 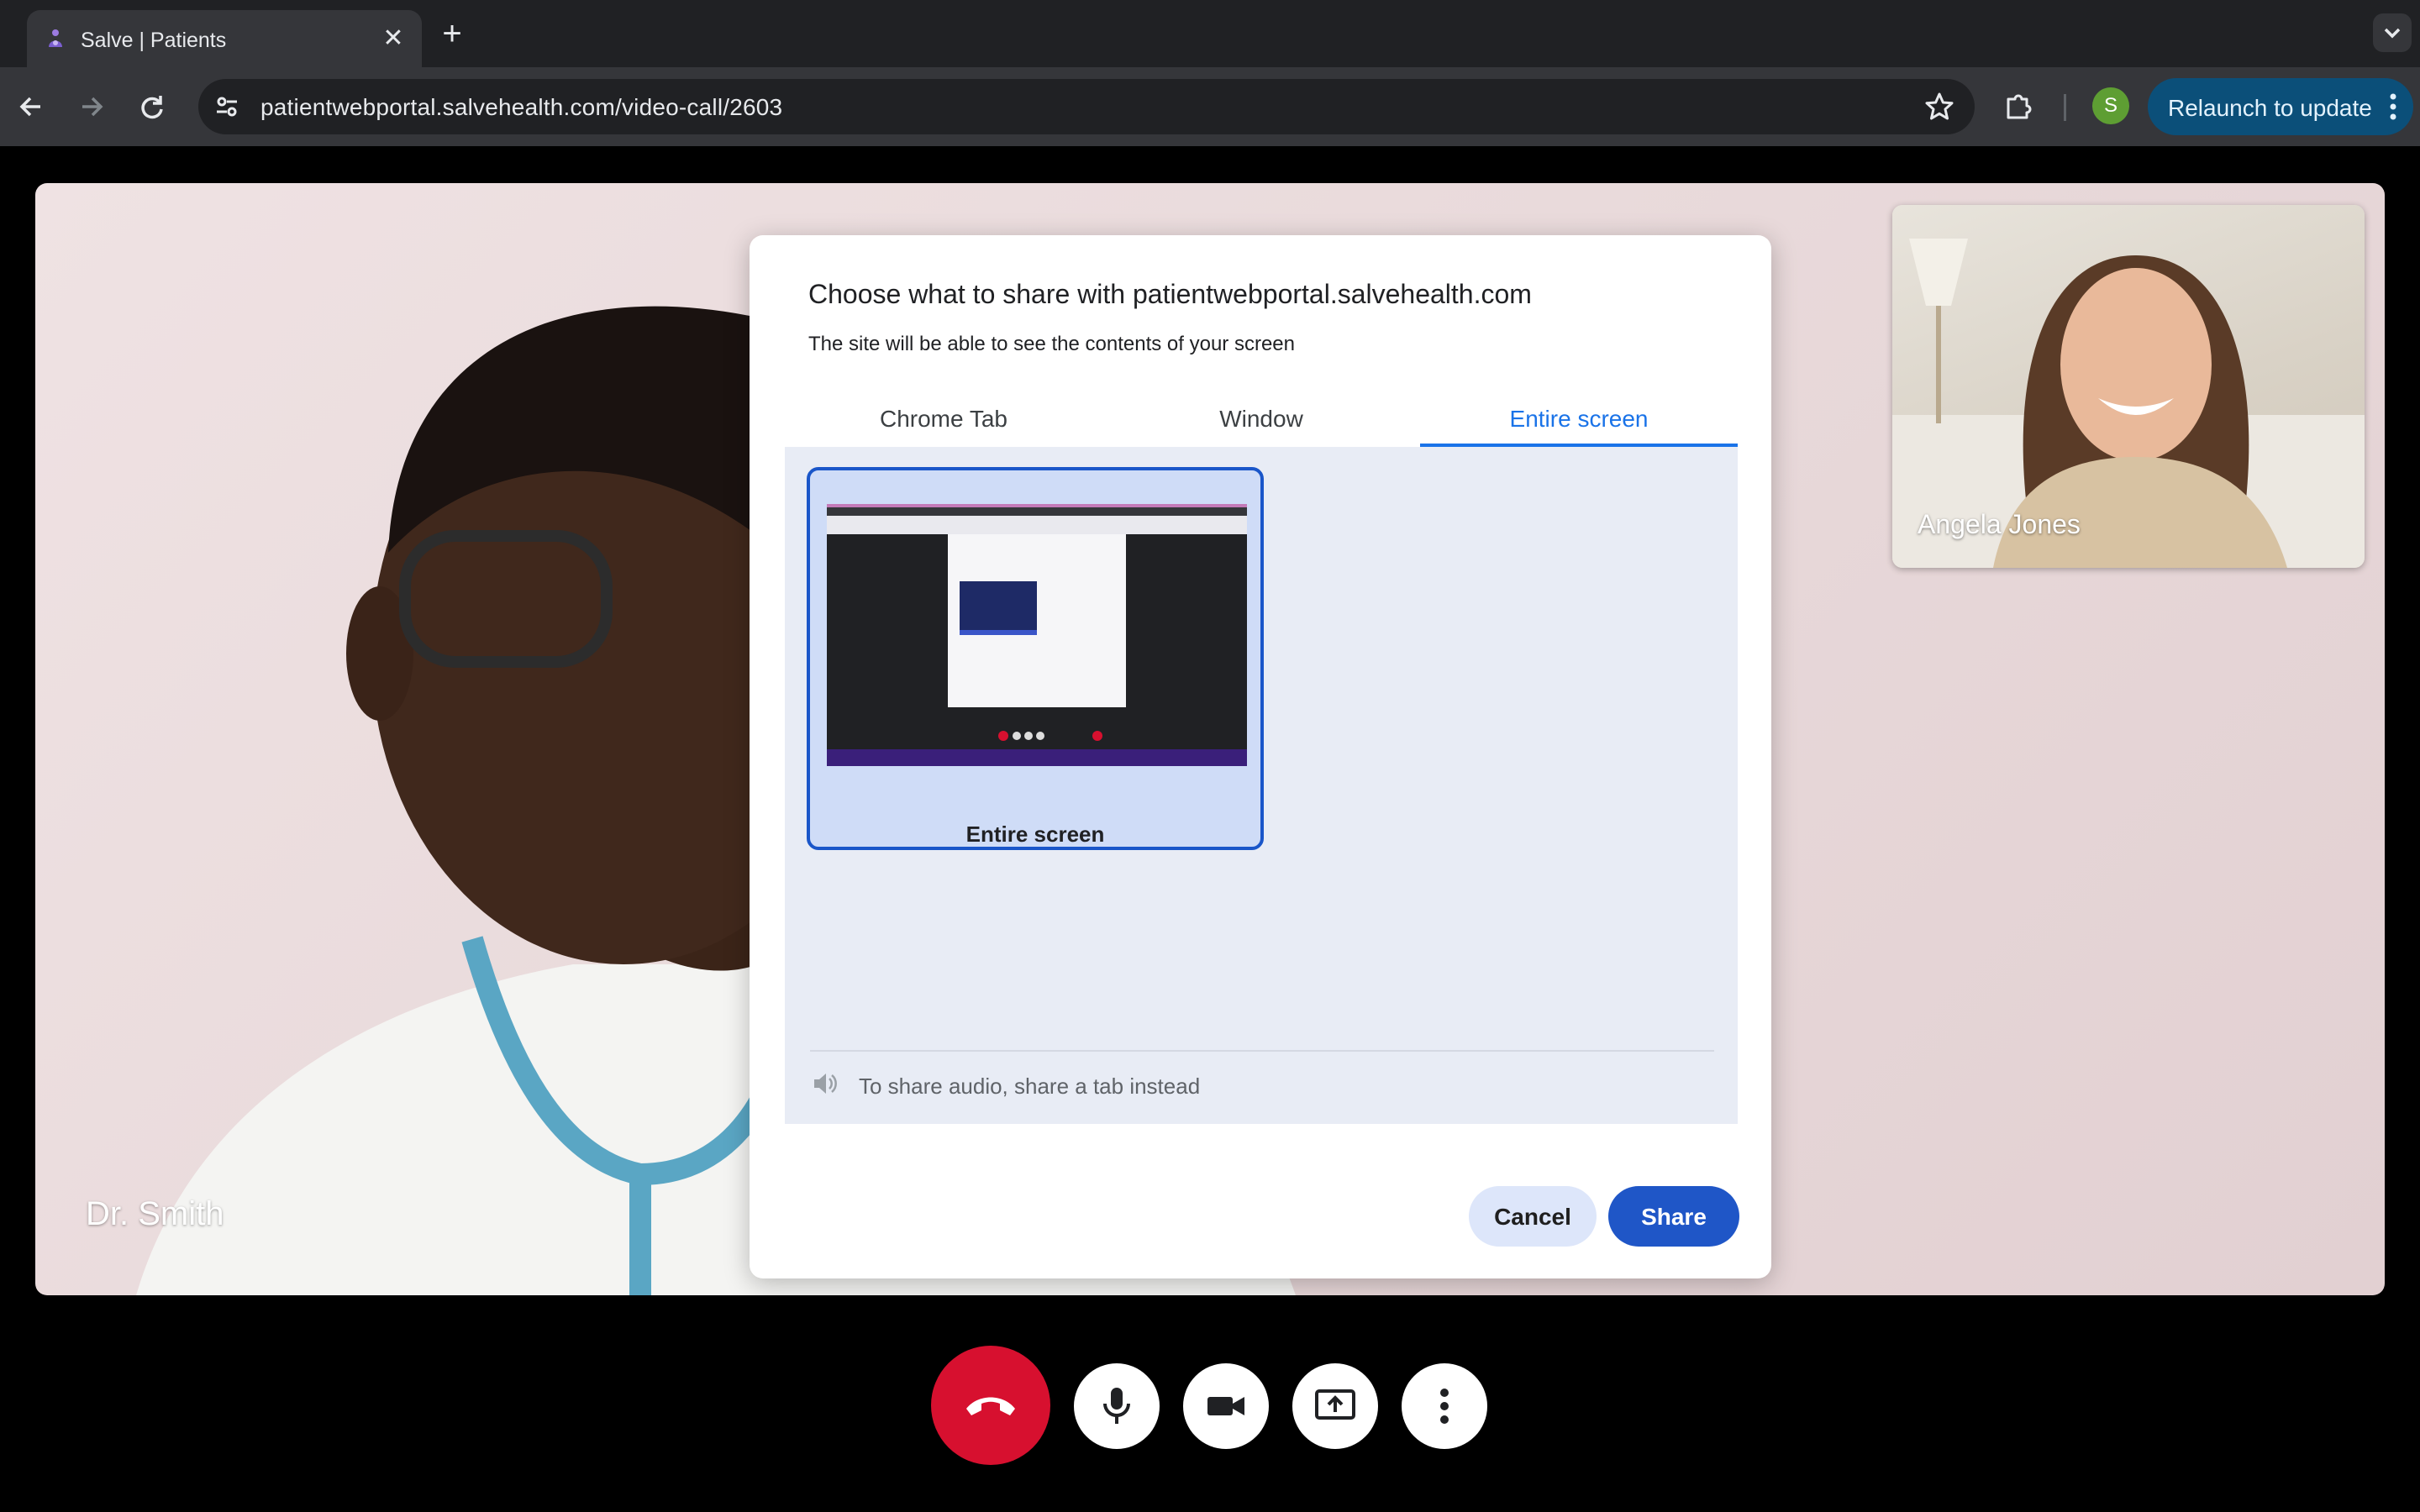 I want to click on tab-chrome-tab: Chrome Tab, so click(x=943, y=425).